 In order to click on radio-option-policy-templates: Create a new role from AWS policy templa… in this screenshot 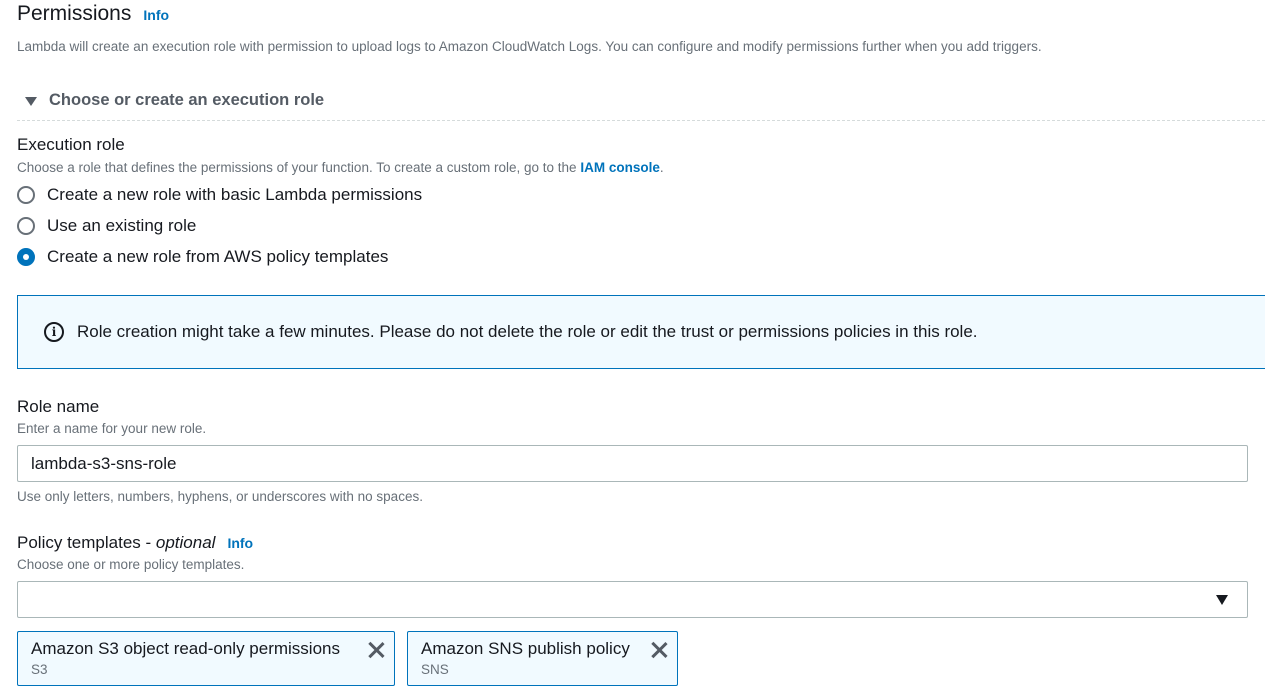, I will do `click(202, 257)`.